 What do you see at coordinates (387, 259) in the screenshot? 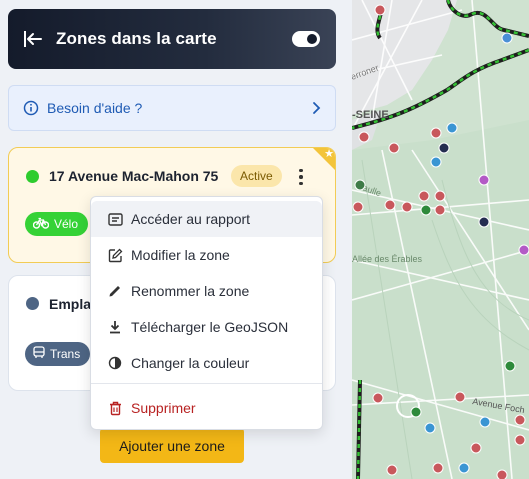
I see `map-label: Allée des Érables` at bounding box center [387, 259].